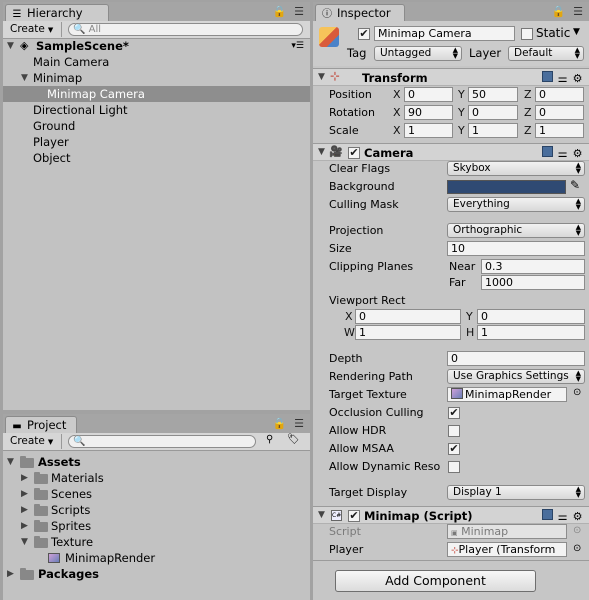  Describe the element at coordinates (162, 441) in the screenshot. I see `project-search-input: 🔍` at that location.